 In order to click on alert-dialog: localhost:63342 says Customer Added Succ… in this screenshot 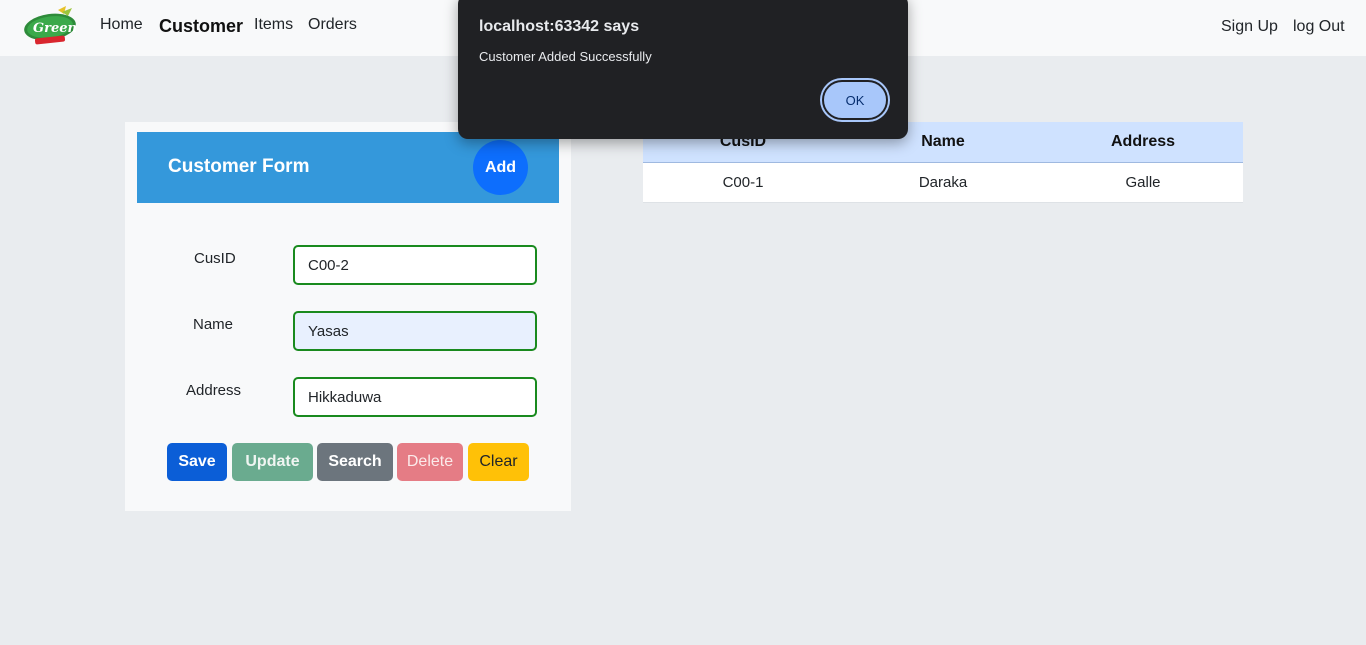, I will do `click(683, 69)`.